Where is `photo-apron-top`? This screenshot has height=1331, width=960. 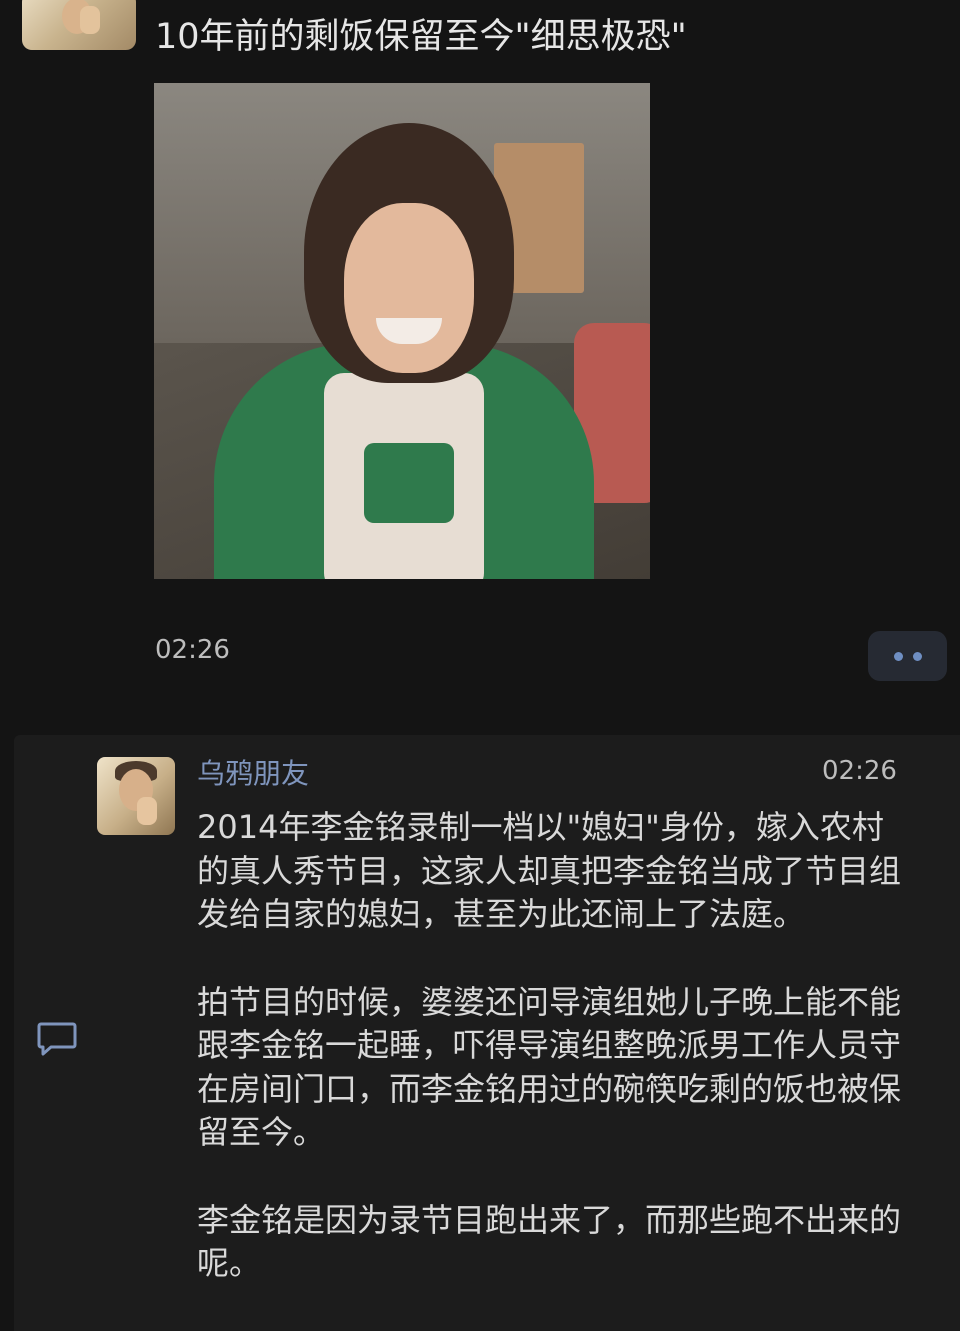 photo-apron-top is located at coordinates (409, 483).